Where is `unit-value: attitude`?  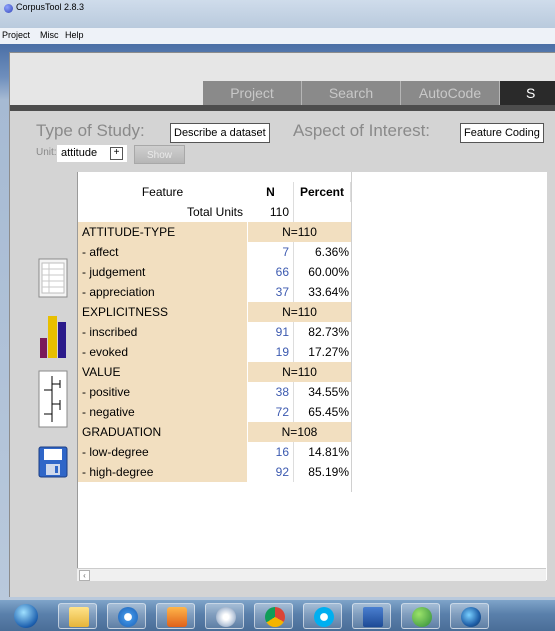
unit-value: attitude is located at coordinates (79, 153).